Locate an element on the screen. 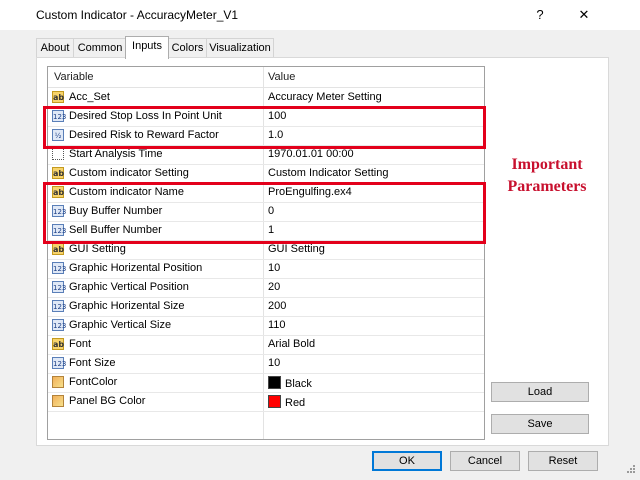  help-button: ? is located at coordinates (540, 15).